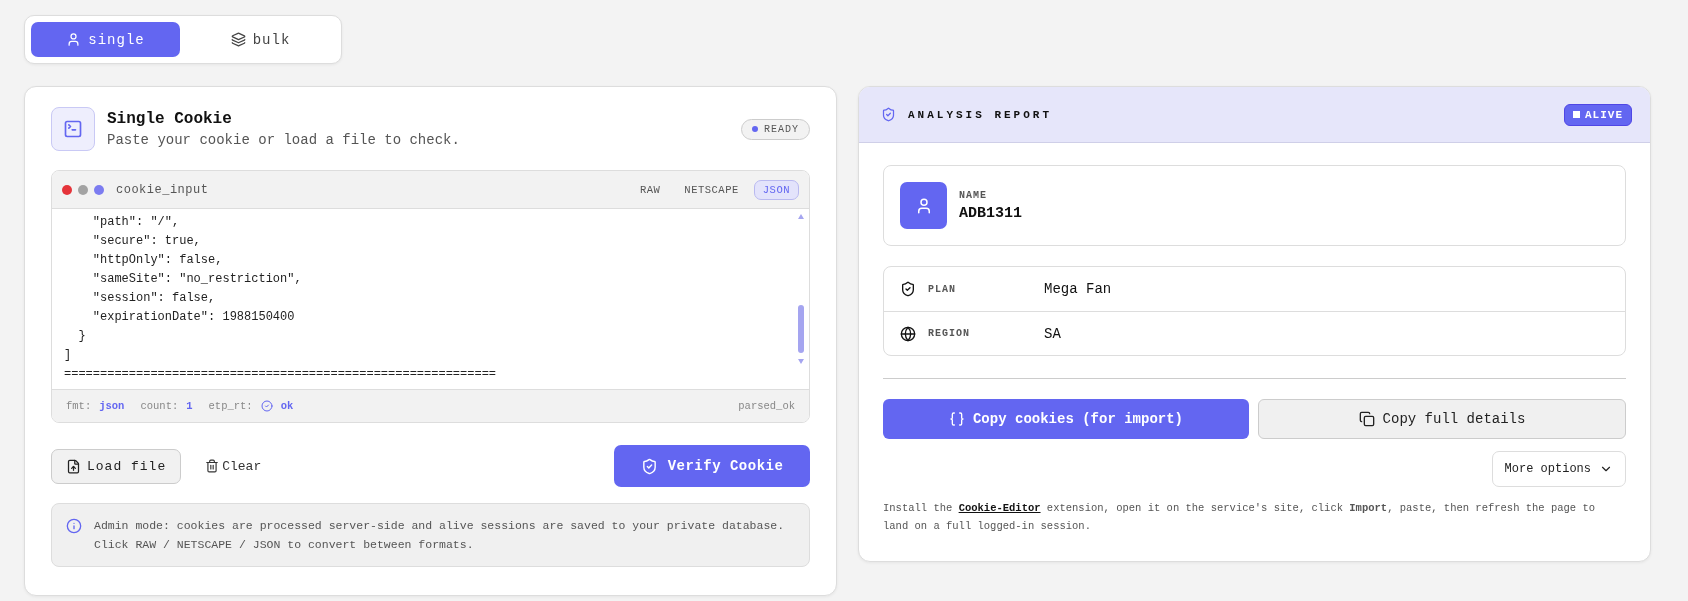 This screenshot has width=1688, height=601. I want to click on code-line: "httpOnly": false,, so click(157, 260).